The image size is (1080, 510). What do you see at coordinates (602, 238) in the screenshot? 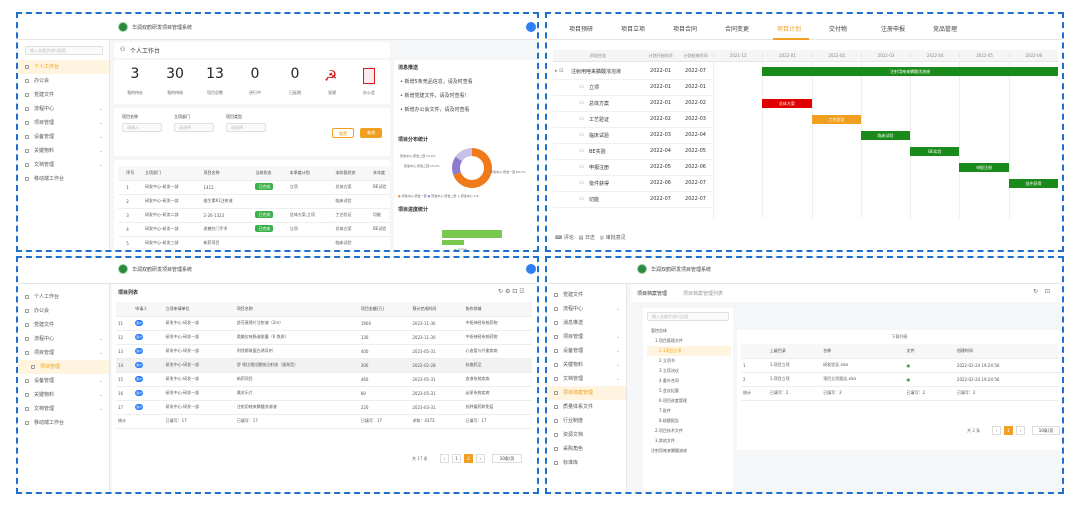
I see `approval-icon: ◎` at bounding box center [602, 238].